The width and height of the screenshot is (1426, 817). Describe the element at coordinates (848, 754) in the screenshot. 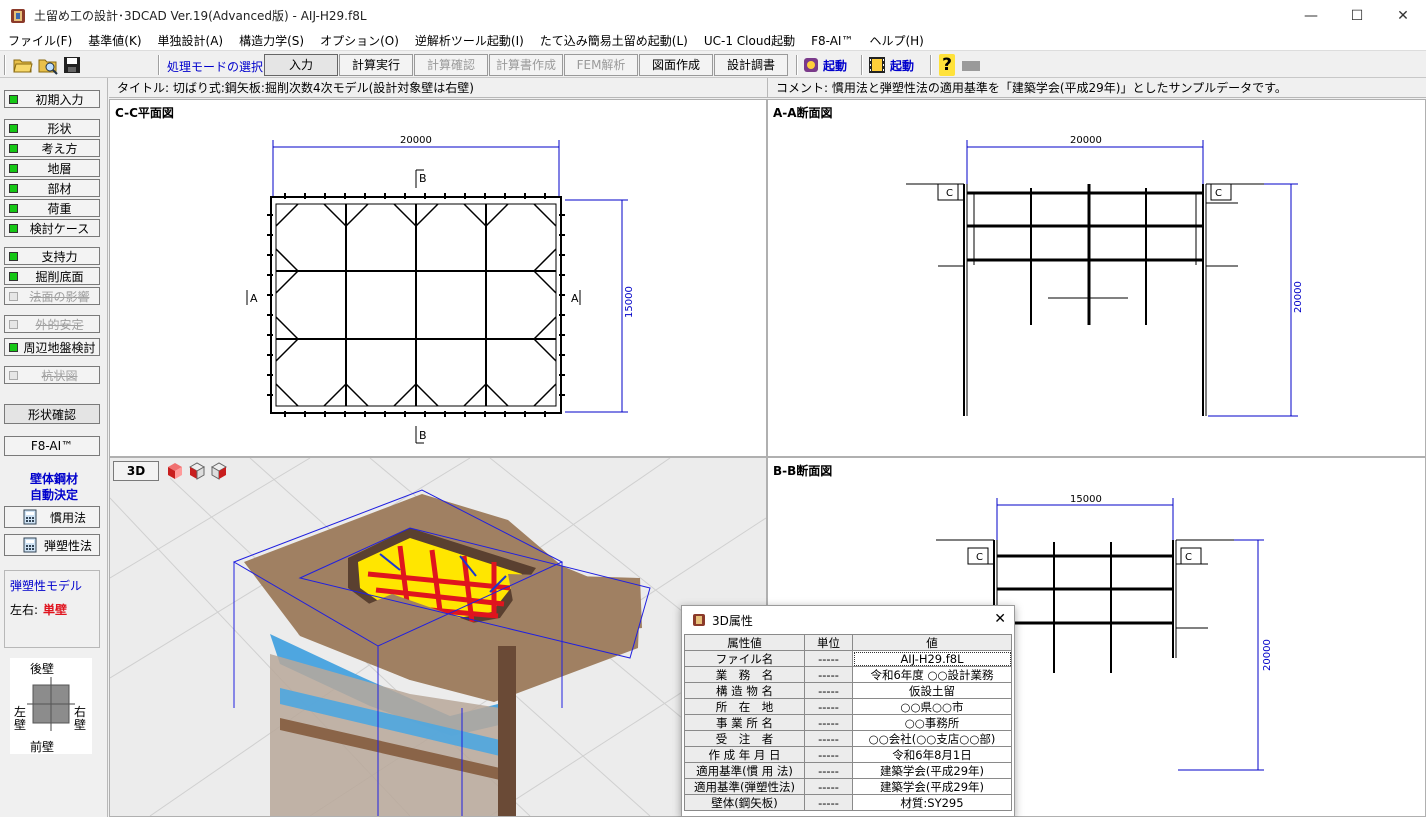

I see `table-row: 作 成 年 月 日 ----- 令和6年8月1日` at that location.